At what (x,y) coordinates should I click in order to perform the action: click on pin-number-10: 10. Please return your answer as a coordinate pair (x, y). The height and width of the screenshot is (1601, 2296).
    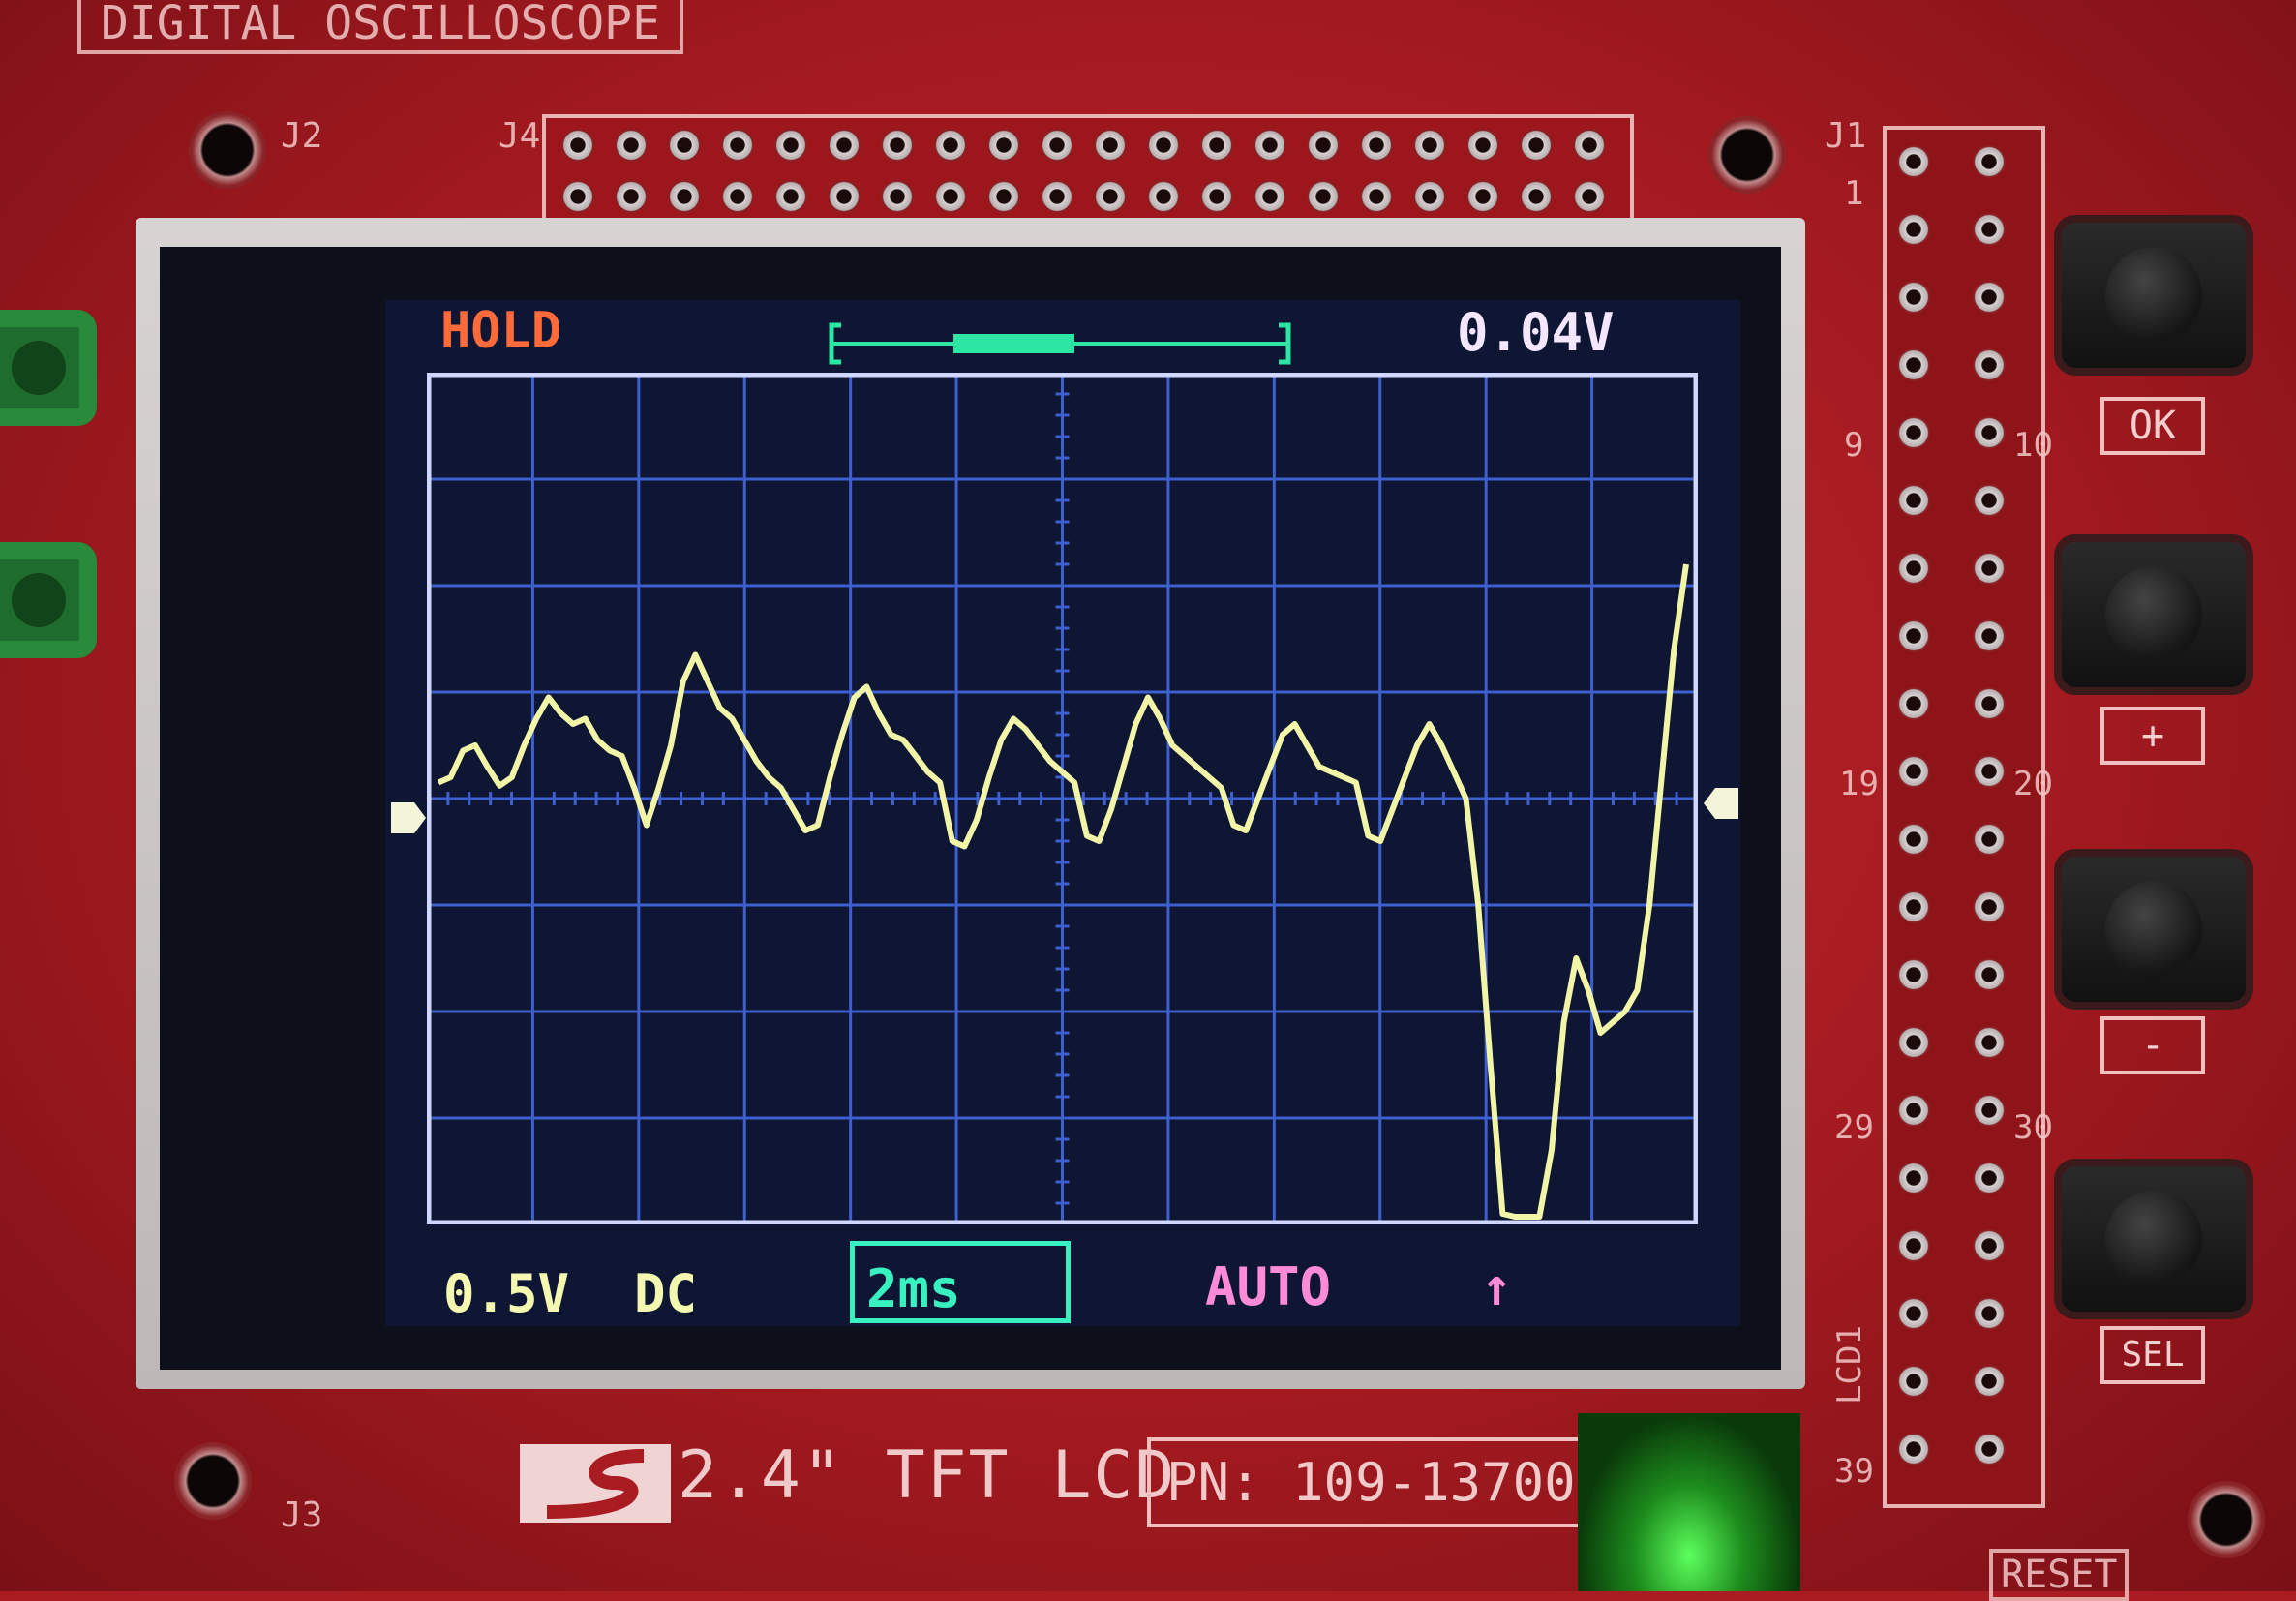
    Looking at the image, I should click on (2033, 445).